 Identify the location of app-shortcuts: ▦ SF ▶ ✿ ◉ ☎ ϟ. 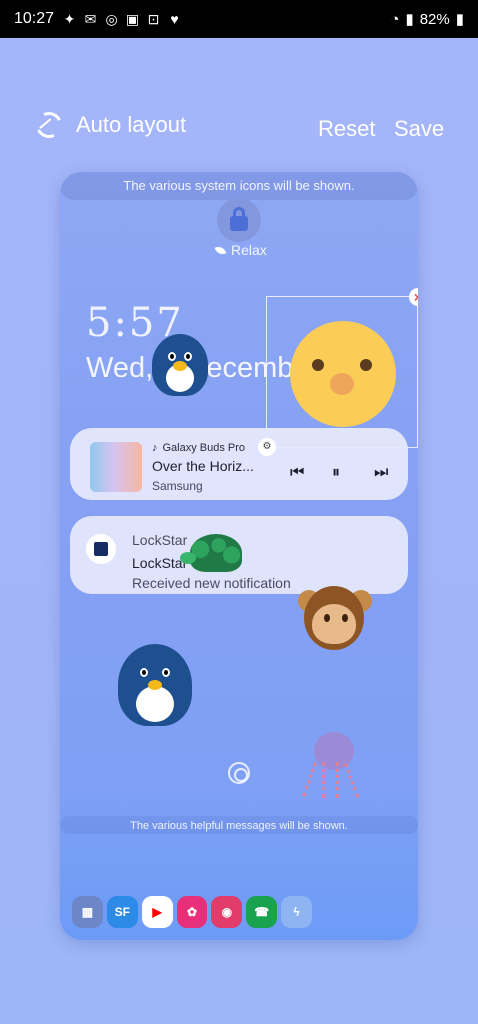
(192, 913).